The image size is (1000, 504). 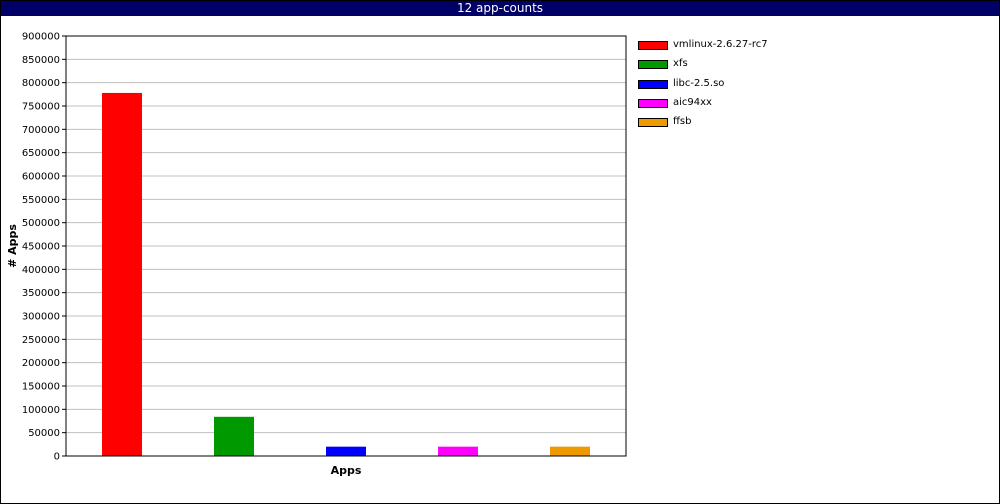 I want to click on legend-label: vmlinux-2.6.27-rc7, so click(x=720, y=44).